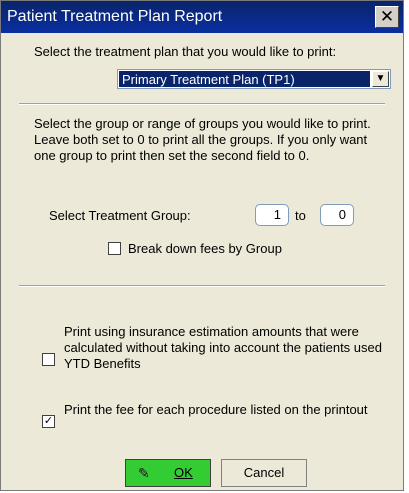 The width and height of the screenshot is (409, 493). I want to click on ok-label: OK, so click(183, 472).